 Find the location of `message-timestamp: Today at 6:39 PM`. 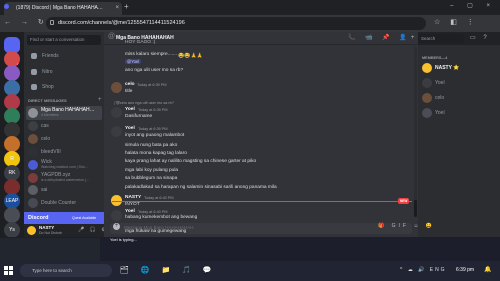

message-timestamp: Today at 6:39 PM is located at coordinates (152, 85).